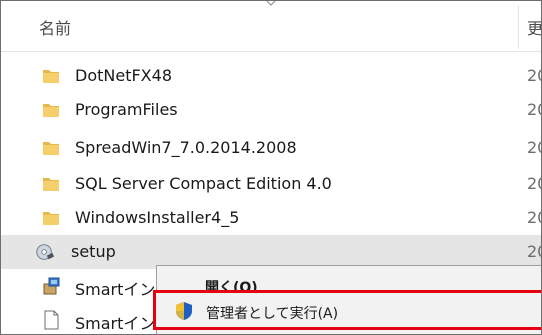 Image resolution: width=542 pixels, height=335 pixels. What do you see at coordinates (51, 320) in the screenshot?
I see `blank-document-icon` at bounding box center [51, 320].